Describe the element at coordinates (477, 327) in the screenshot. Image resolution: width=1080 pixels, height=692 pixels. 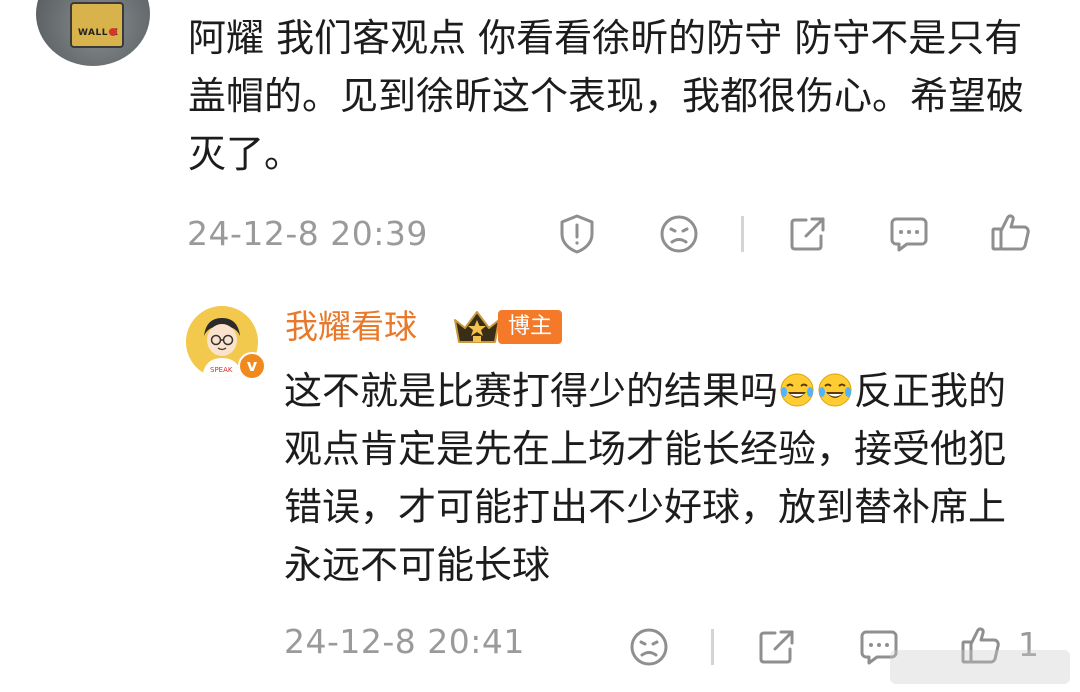
I see `crown-icon` at that location.